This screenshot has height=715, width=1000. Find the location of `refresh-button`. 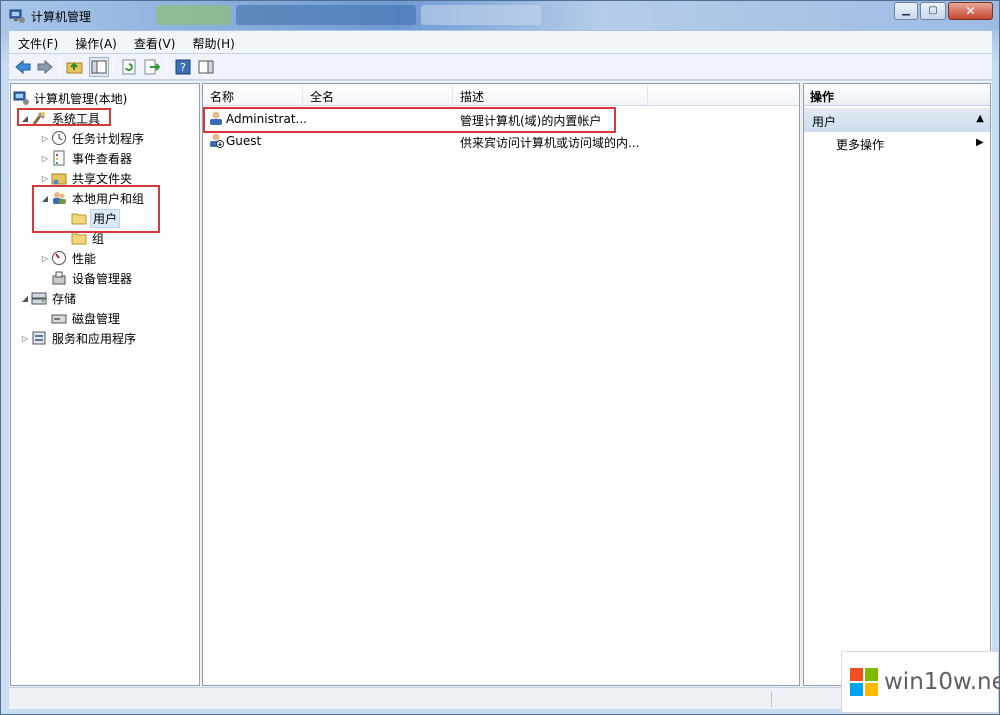

refresh-button is located at coordinates (129, 67).